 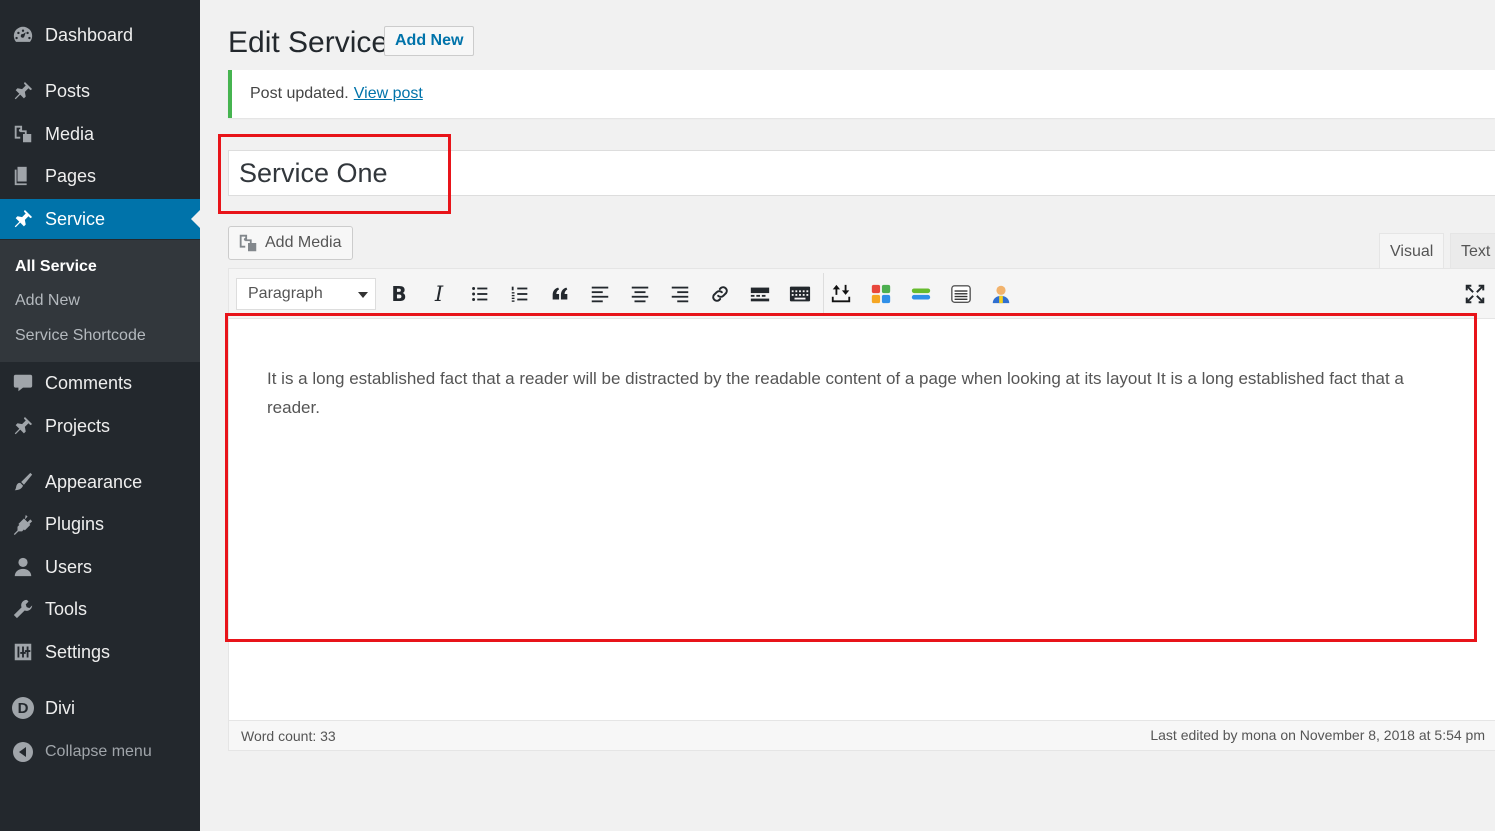 I want to click on bullet-list-icon, so click(x=480, y=294).